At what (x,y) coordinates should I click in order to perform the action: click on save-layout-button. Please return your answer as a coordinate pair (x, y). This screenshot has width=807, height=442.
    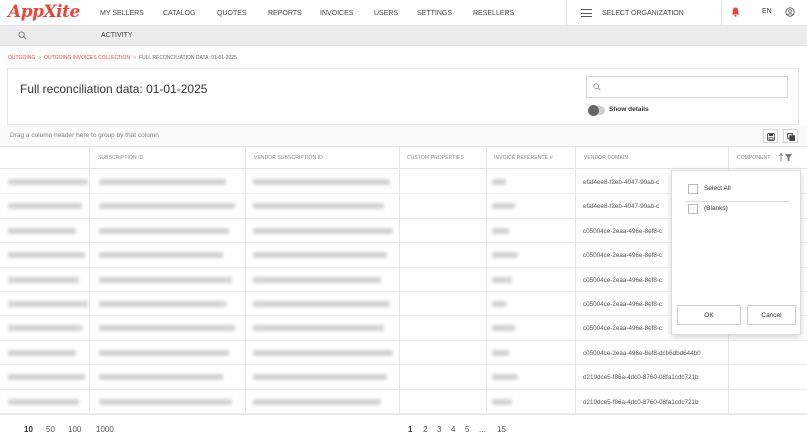
    Looking at the image, I should click on (770, 136).